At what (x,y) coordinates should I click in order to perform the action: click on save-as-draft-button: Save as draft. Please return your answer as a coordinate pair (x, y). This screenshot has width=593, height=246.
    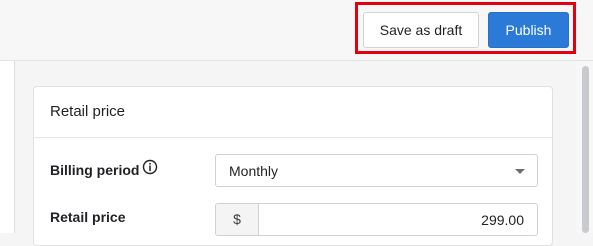
    Looking at the image, I should click on (421, 30).